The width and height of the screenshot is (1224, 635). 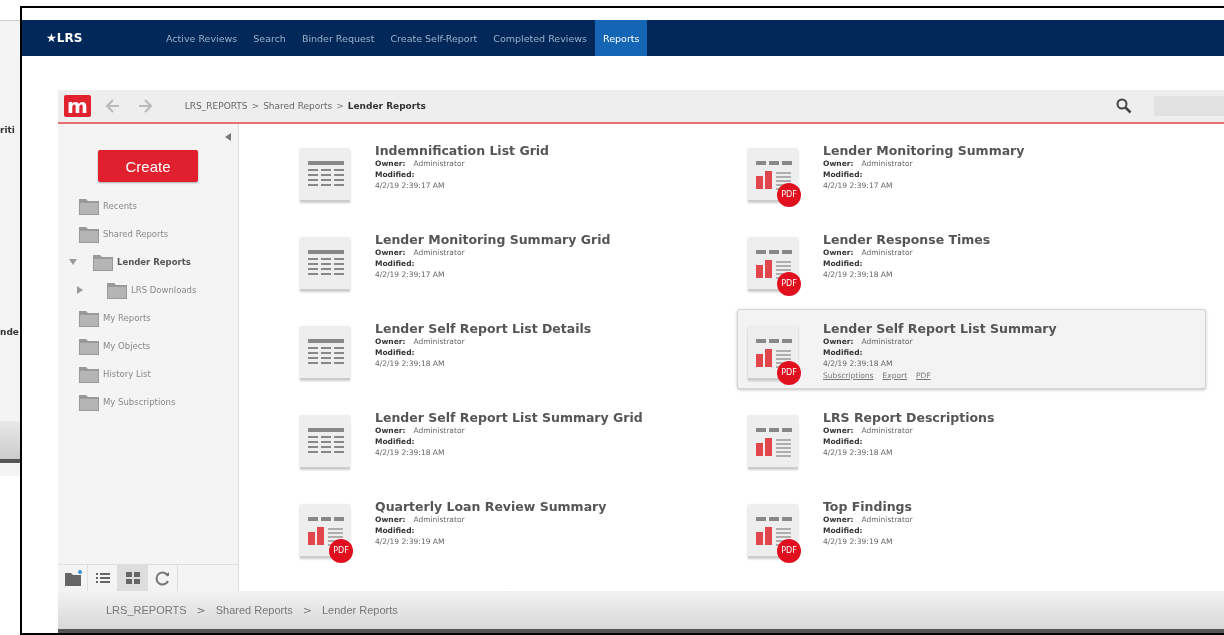 What do you see at coordinates (493, 239) in the screenshot?
I see `report-title: Lender Monitoring Summary Grid` at bounding box center [493, 239].